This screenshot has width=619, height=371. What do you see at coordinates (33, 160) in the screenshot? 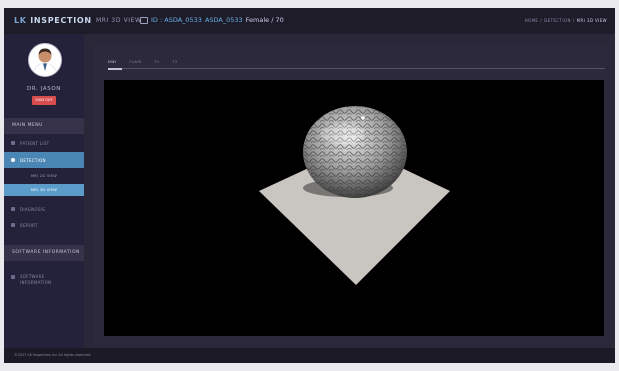
I see `sidebar-item-label: DETECTION` at bounding box center [33, 160].